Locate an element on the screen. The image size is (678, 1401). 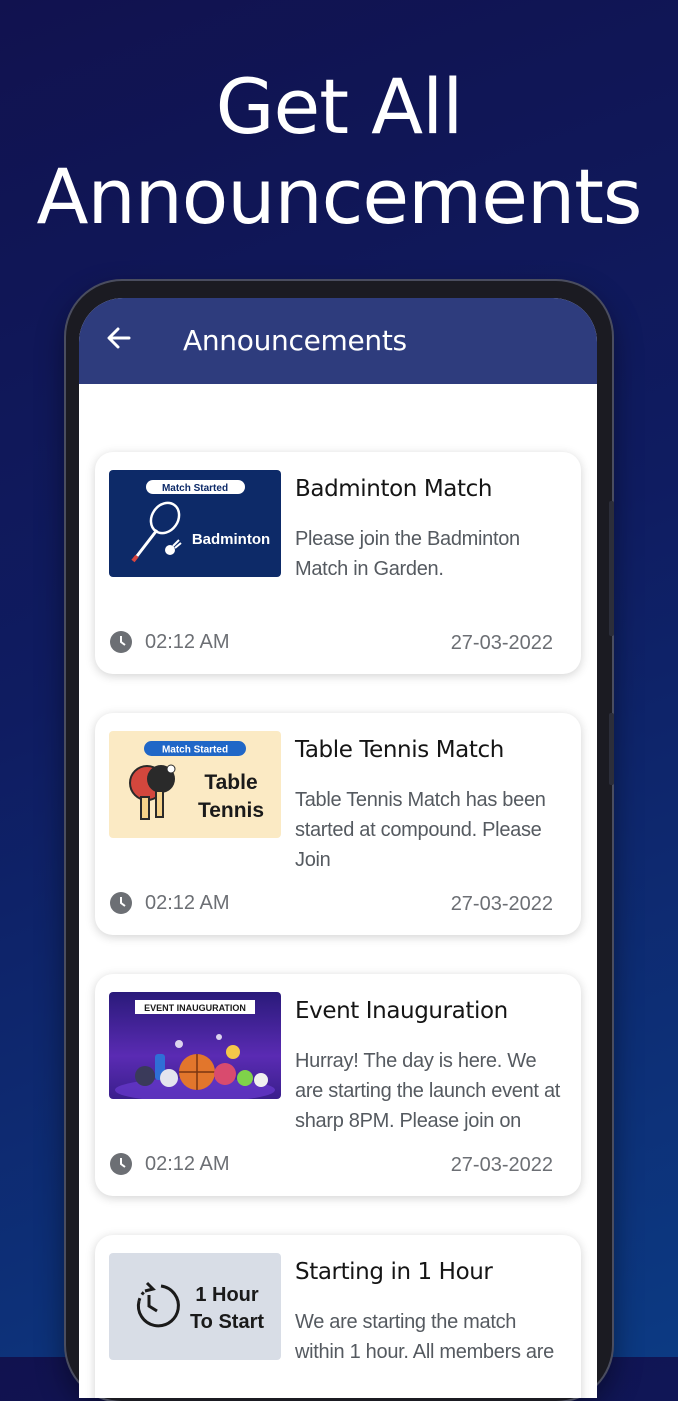
headline-line-2: Announcements is located at coordinates (339, 196).